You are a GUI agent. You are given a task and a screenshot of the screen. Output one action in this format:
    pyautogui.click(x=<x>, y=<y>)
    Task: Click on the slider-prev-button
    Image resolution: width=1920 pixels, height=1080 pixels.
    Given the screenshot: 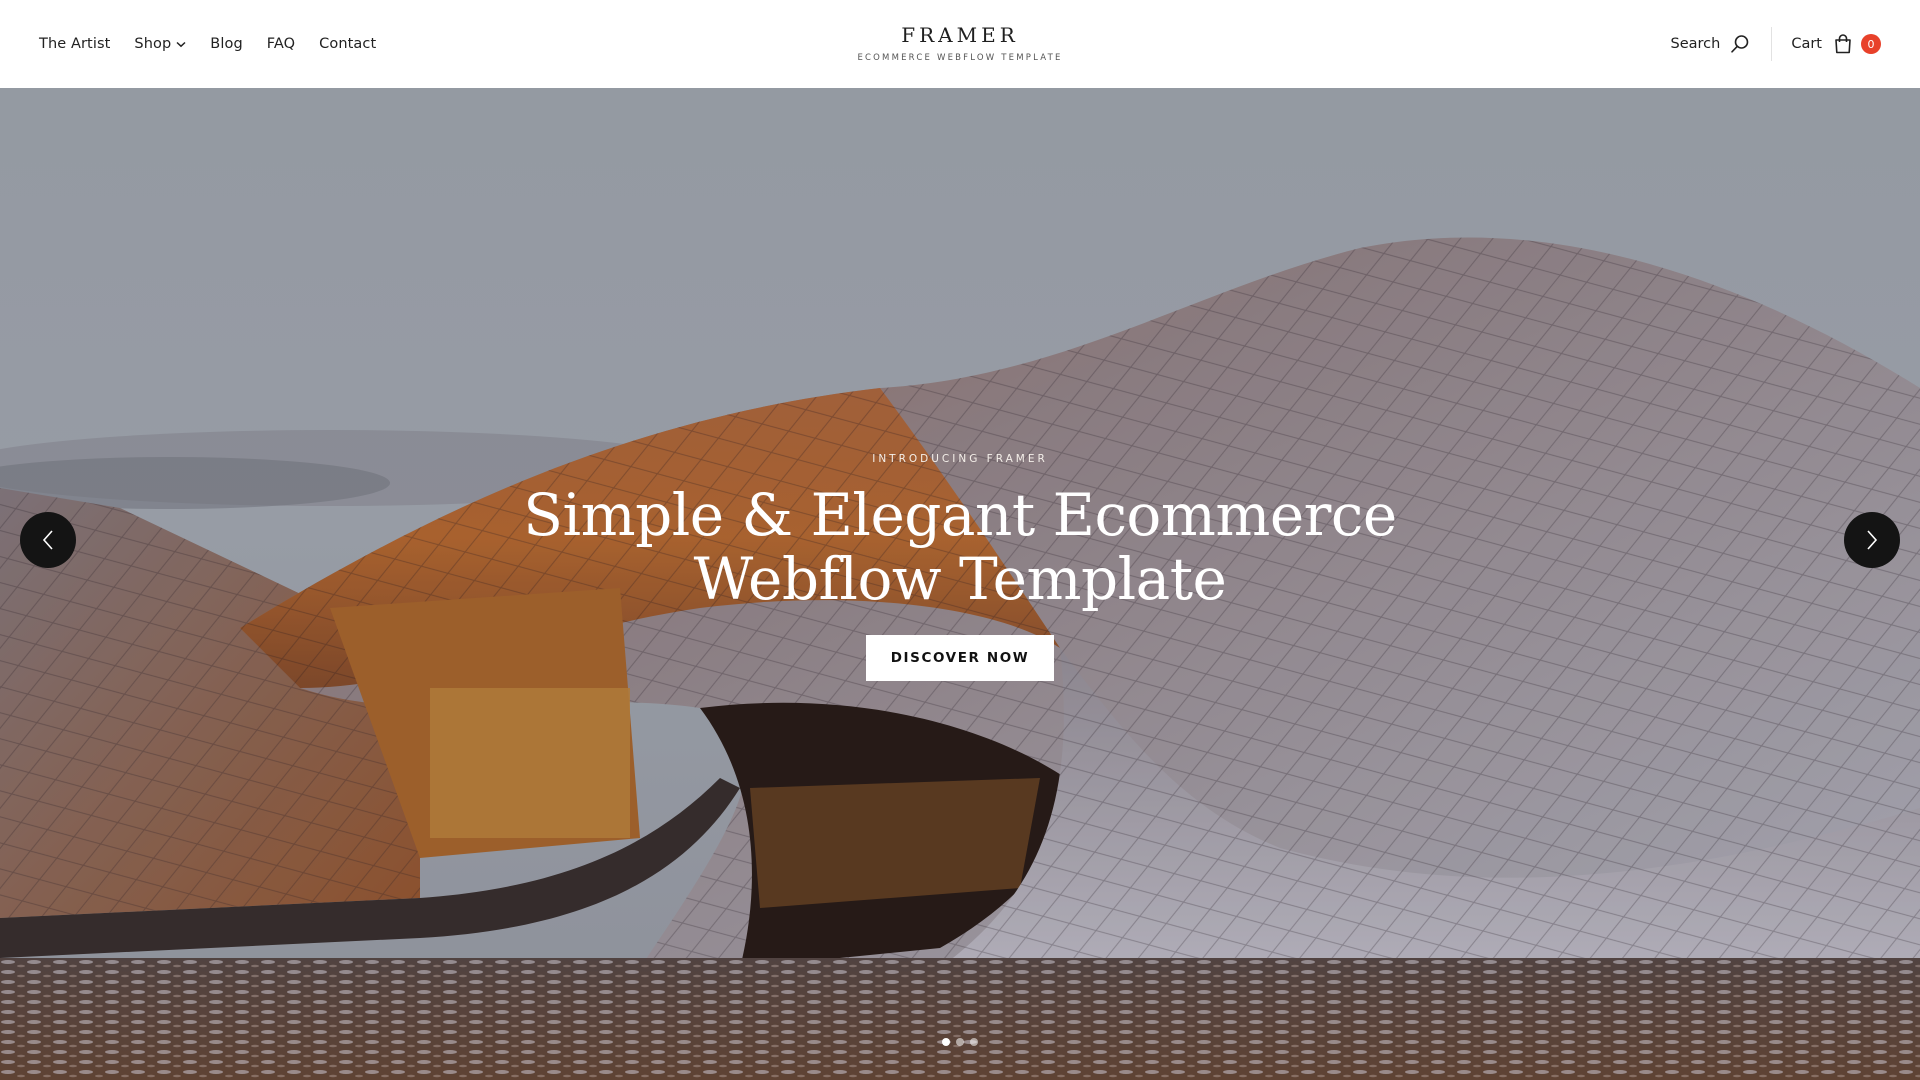 What is the action you would take?
    pyautogui.click(x=48, y=540)
    